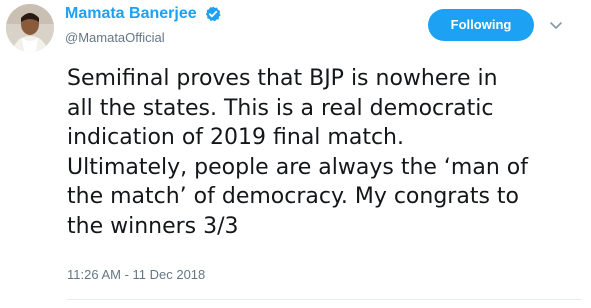 Image resolution: width=591 pixels, height=308 pixels. What do you see at coordinates (235, 137) in the screenshot?
I see `tweet-text-line: indication of 2019 final match.` at bounding box center [235, 137].